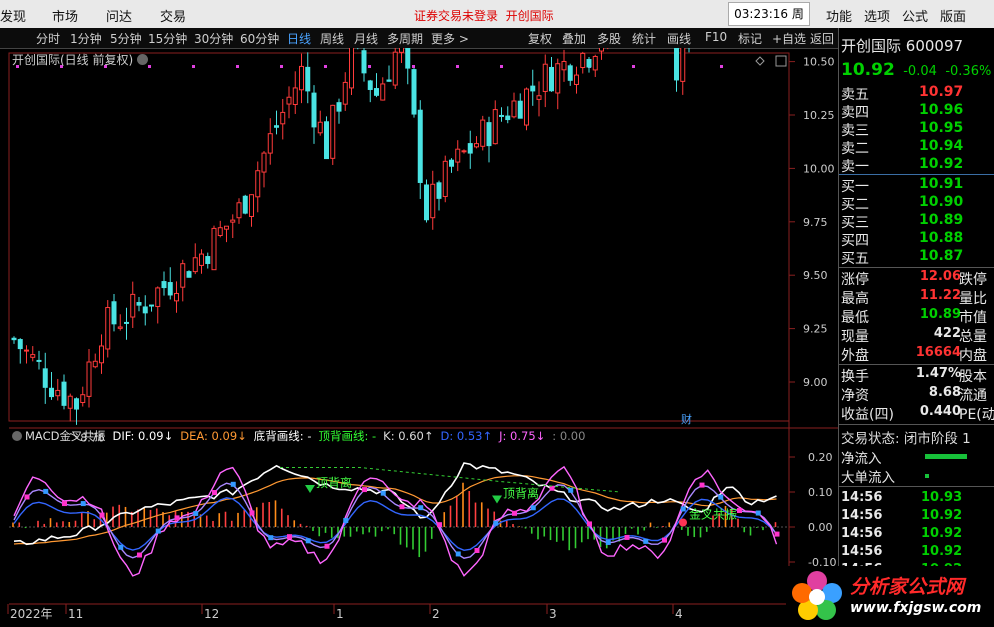 This screenshot has height=627, width=994. Describe the element at coordinates (173, 15) in the screenshot. I see `menu-trade: 交易` at that location.